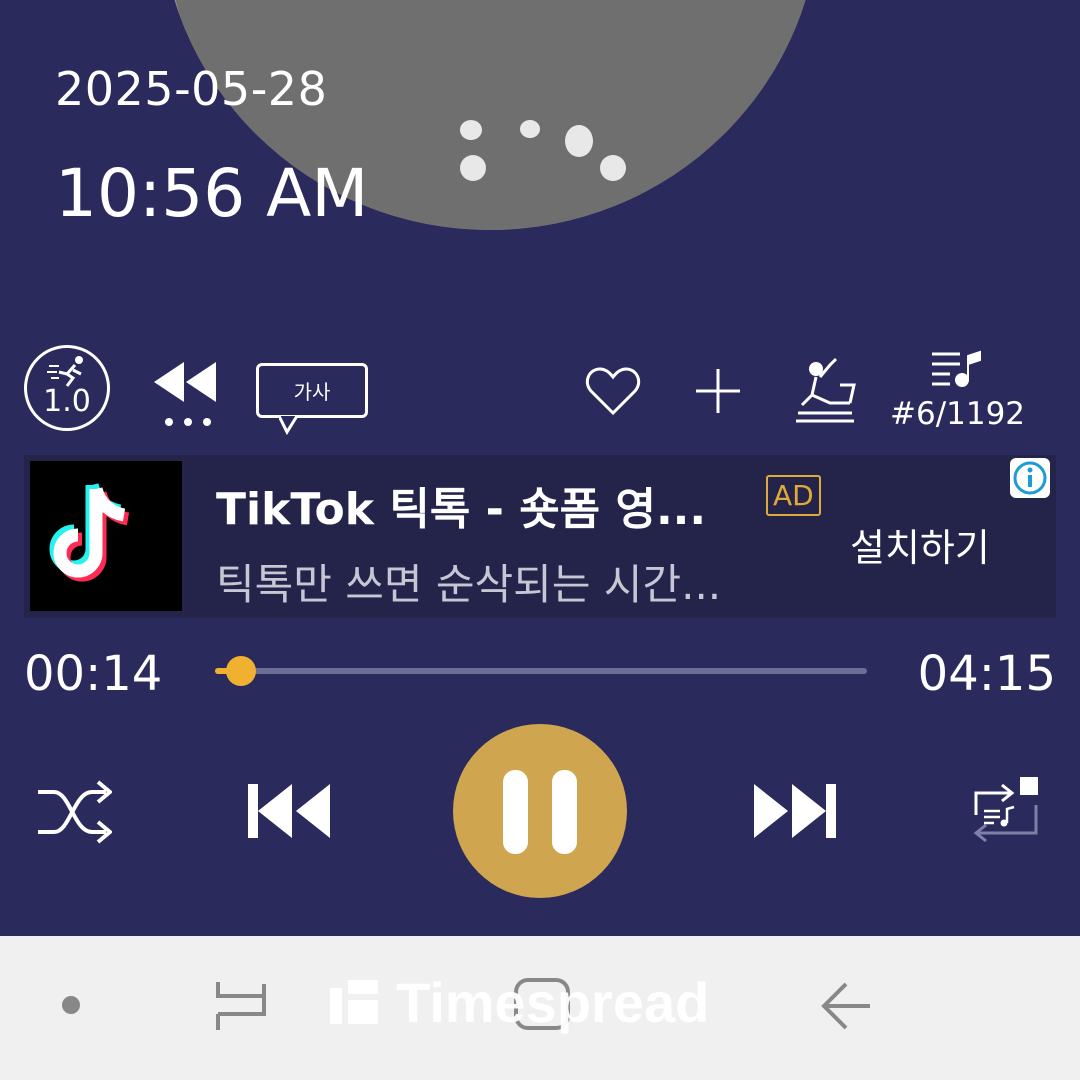 The height and width of the screenshot is (1080, 1080). What do you see at coordinates (67, 401) in the screenshot?
I see `playback-speed-label: 1.0` at bounding box center [67, 401].